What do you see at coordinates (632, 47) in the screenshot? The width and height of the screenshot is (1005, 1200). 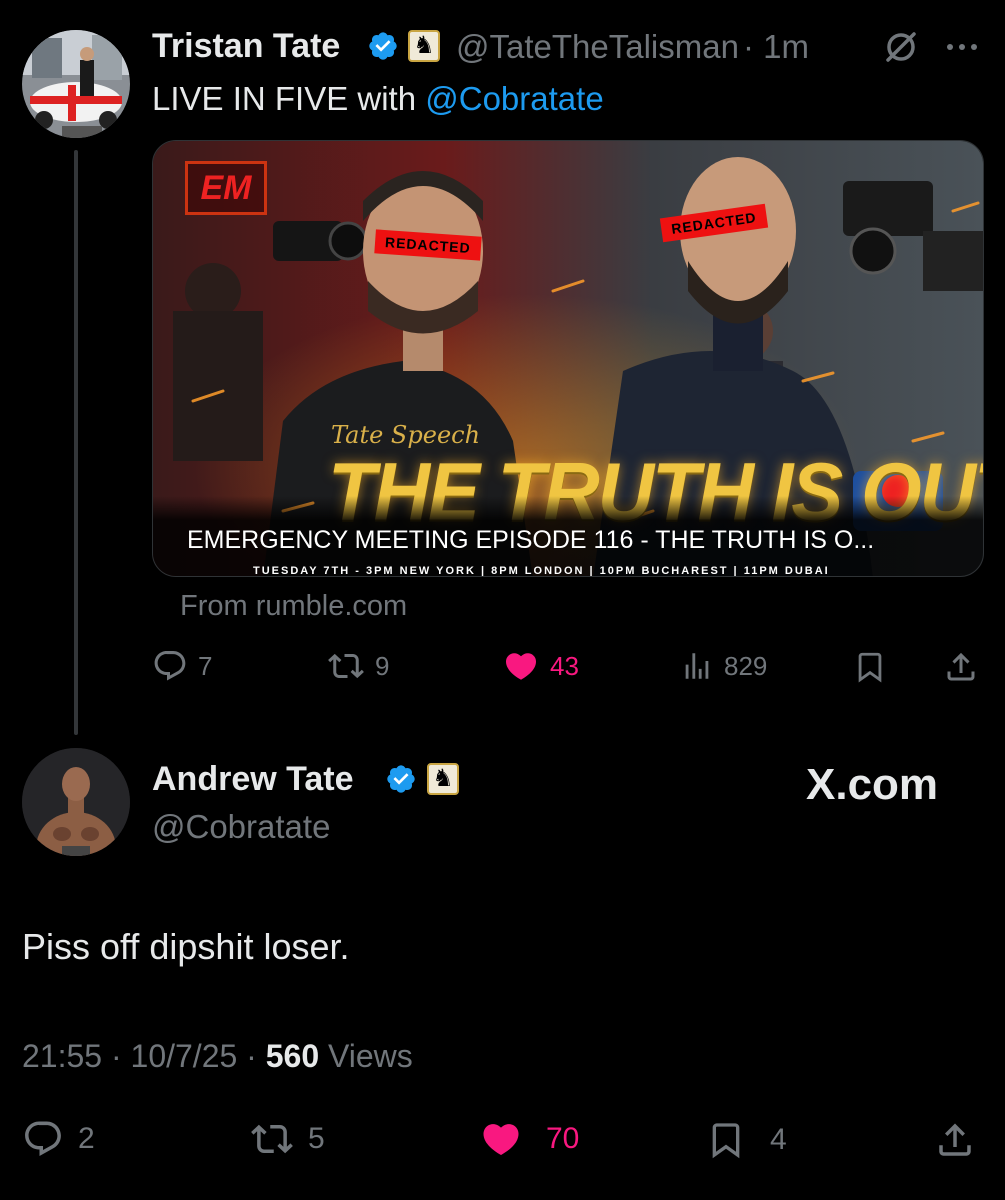 I see `author-handle: @TateTheTalisman · 1m` at bounding box center [632, 47].